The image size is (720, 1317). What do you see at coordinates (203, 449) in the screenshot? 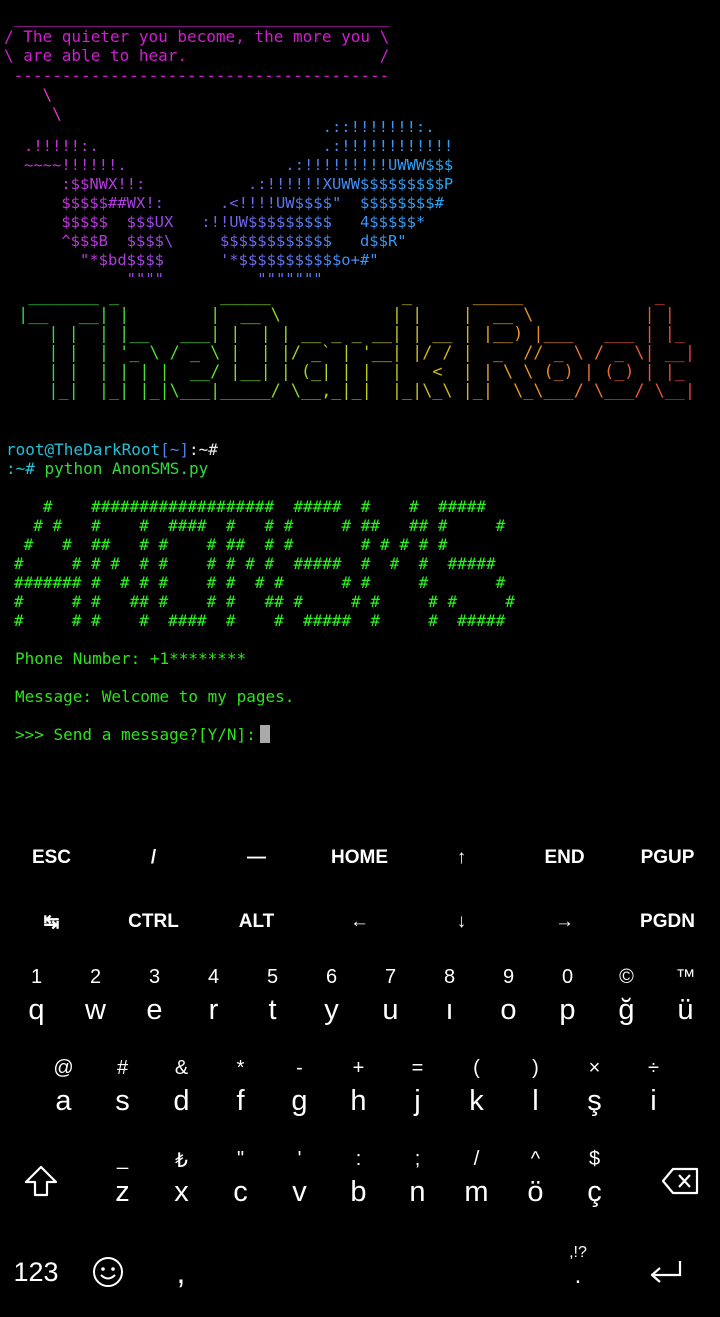
I see `prompt-tail: :~#` at bounding box center [203, 449].